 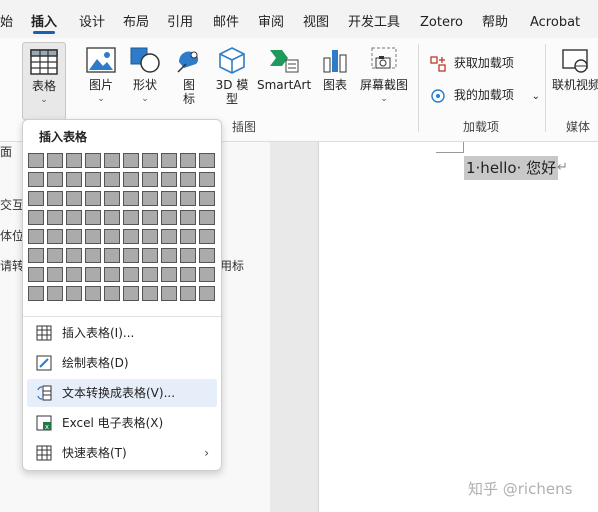 I want to click on table-size-grid, so click(x=123, y=229).